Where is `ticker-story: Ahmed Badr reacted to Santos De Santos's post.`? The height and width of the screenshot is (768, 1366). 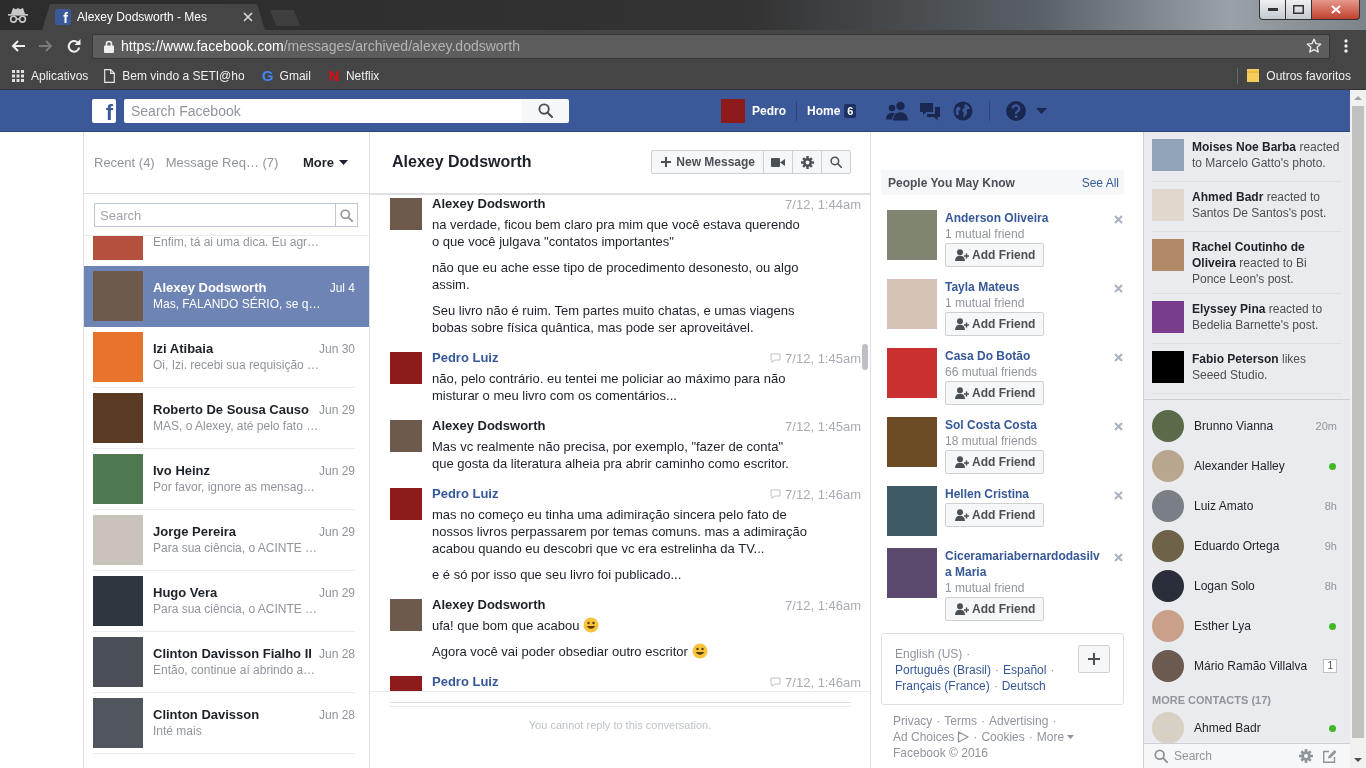 ticker-story: Ahmed Badr reacted to Santos De Santos's post. is located at coordinates (1267, 205).